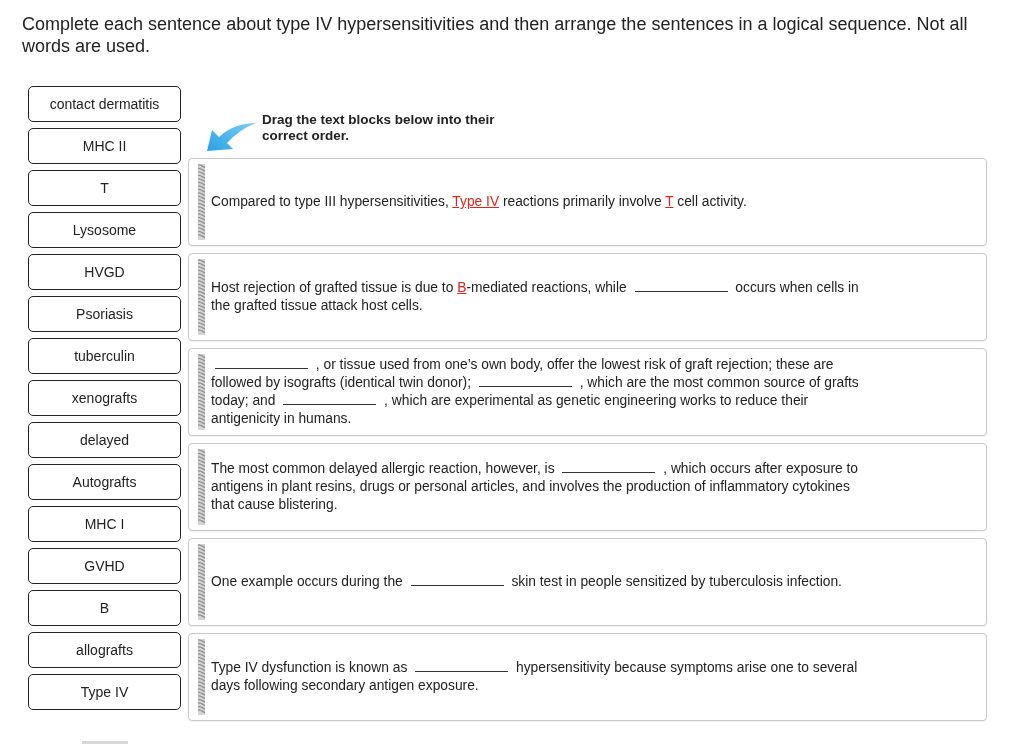 This screenshot has width=1024, height=744. What do you see at coordinates (535, 297) in the screenshot?
I see `sentence-text: Host rejection of grafted tissue is due to B-mediated reactions, while occurs when cells in the grafted tissue attack host cells.` at bounding box center [535, 297].